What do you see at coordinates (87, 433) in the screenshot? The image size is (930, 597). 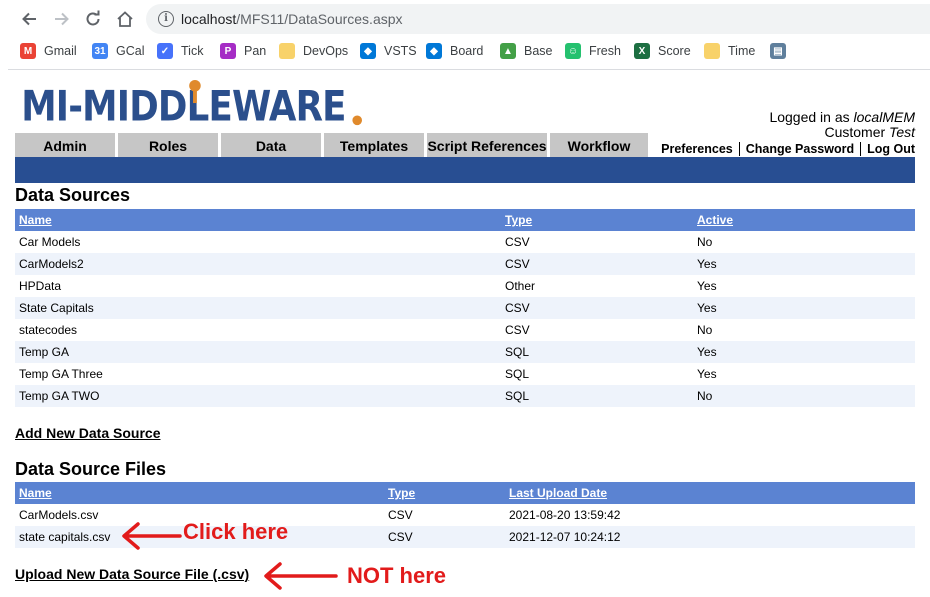 I see `add-new-data-source-link: Add New Data Source` at bounding box center [87, 433].